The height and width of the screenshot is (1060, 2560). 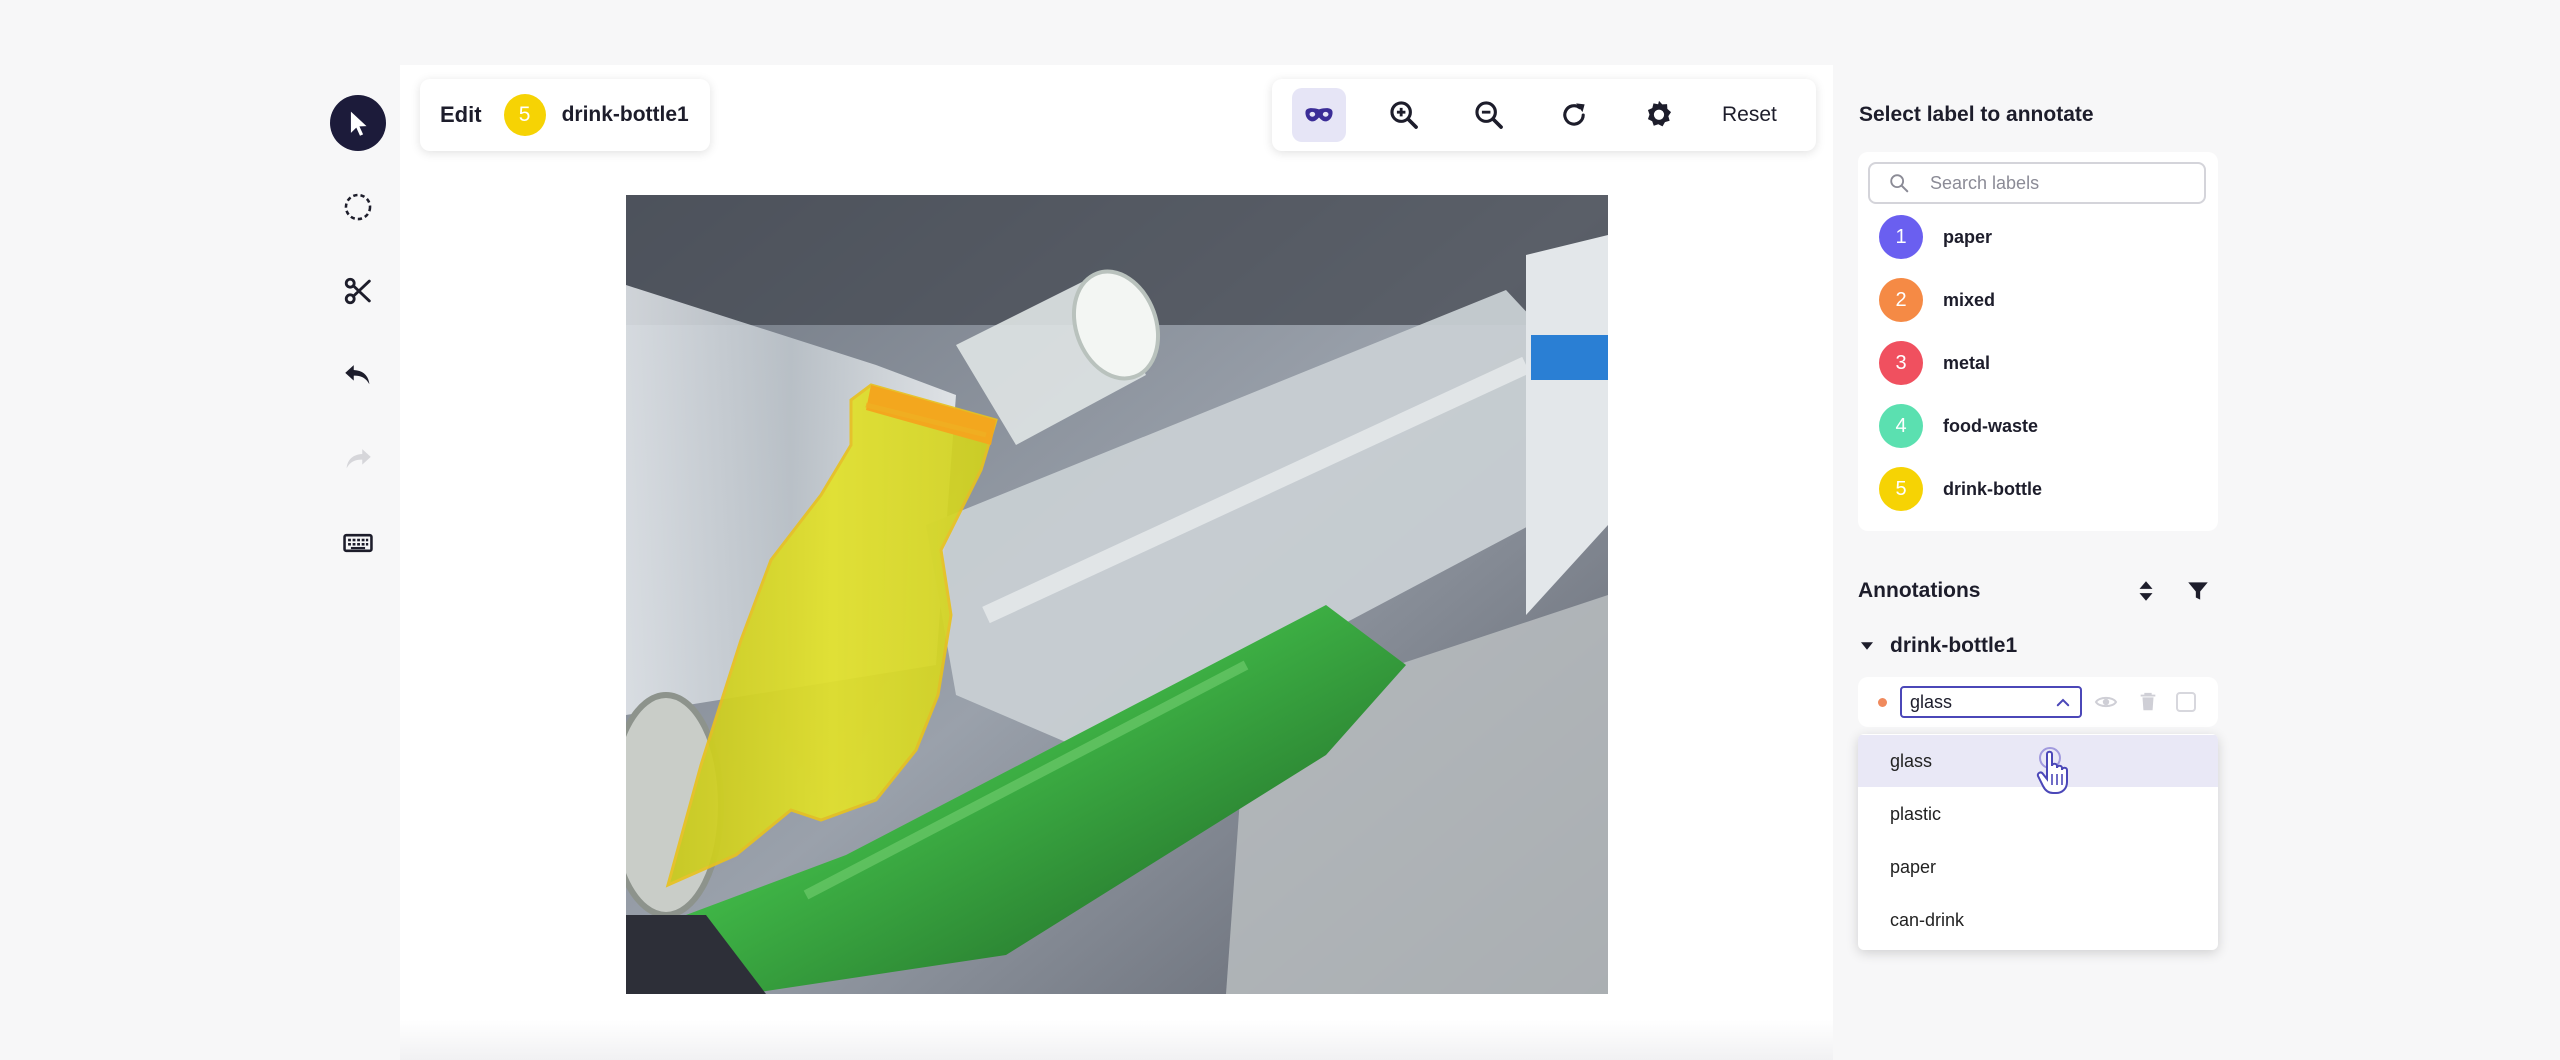 What do you see at coordinates (1934, 363) in the screenshot?
I see `label-item-metal: 3 metal` at bounding box center [1934, 363].